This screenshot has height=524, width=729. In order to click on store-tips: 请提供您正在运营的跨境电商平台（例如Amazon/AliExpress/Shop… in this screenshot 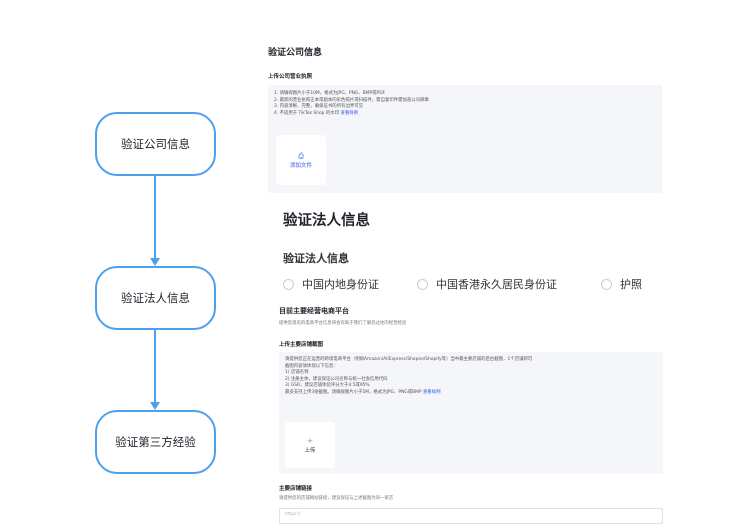, I will do `click(409, 376)`.